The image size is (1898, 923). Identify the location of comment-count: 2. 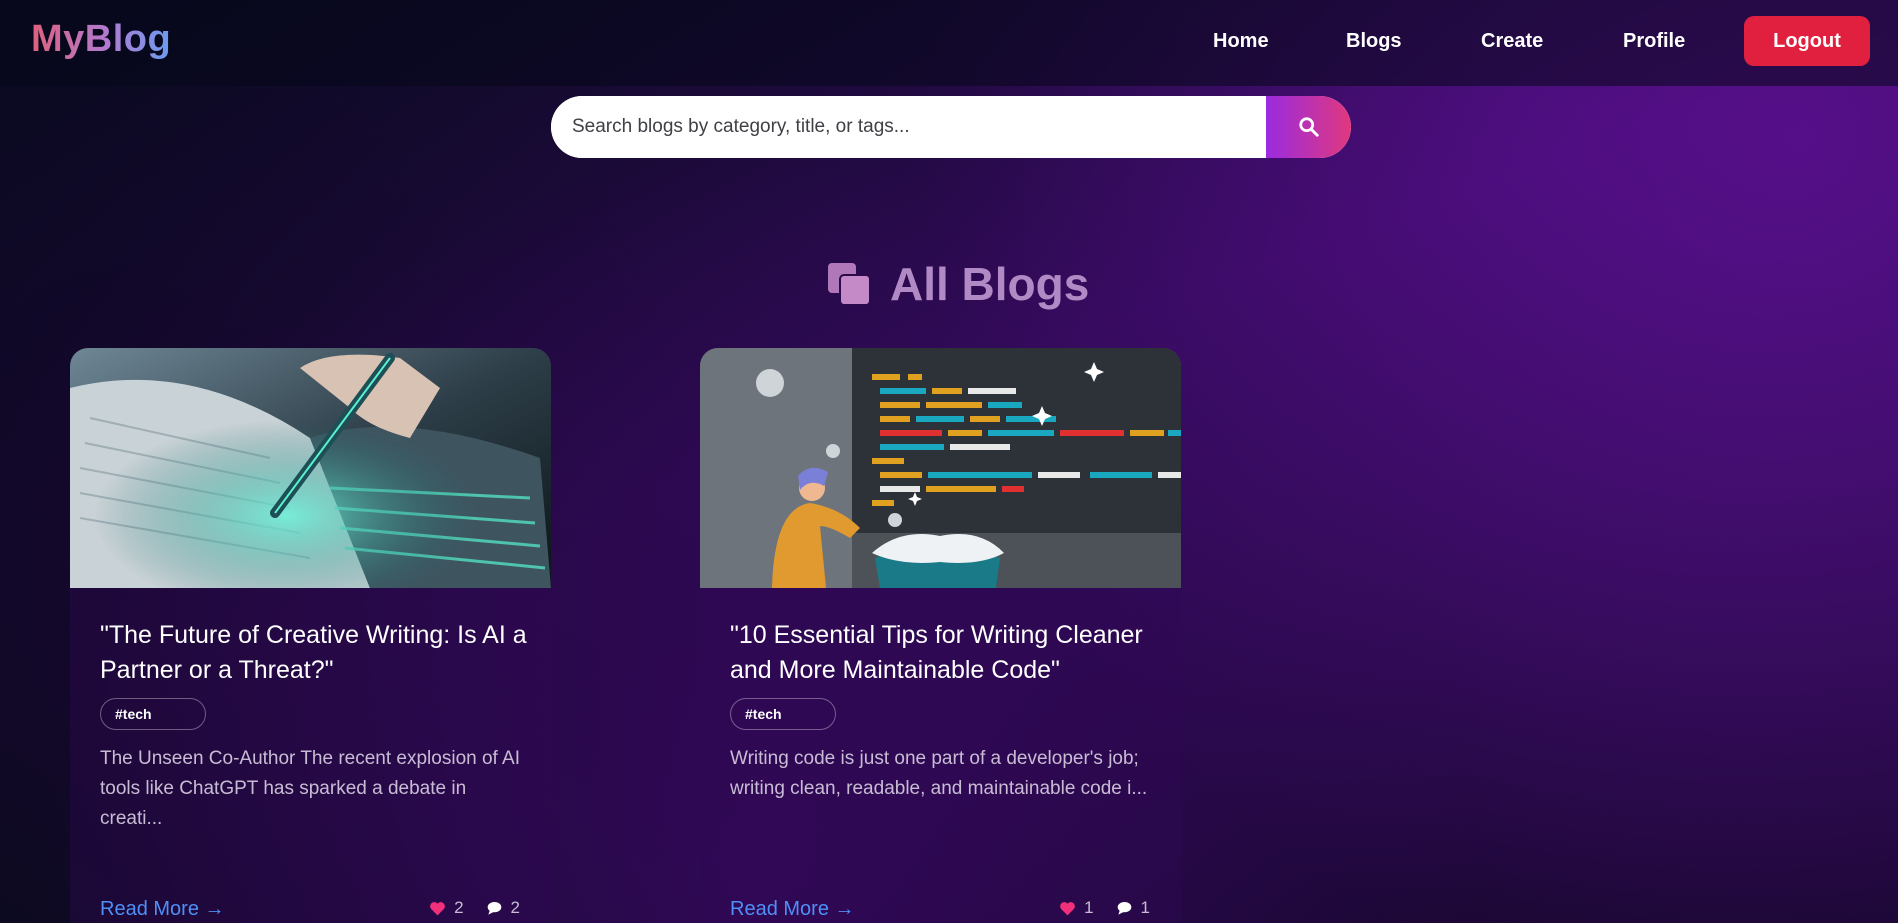
(503, 908).